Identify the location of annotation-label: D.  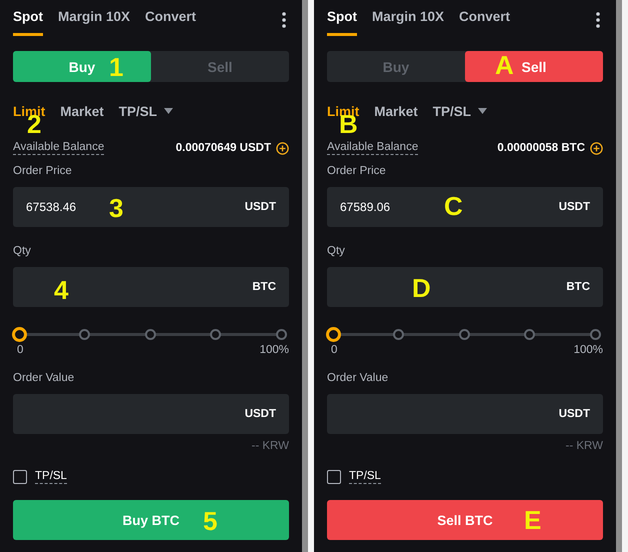
(421, 288).